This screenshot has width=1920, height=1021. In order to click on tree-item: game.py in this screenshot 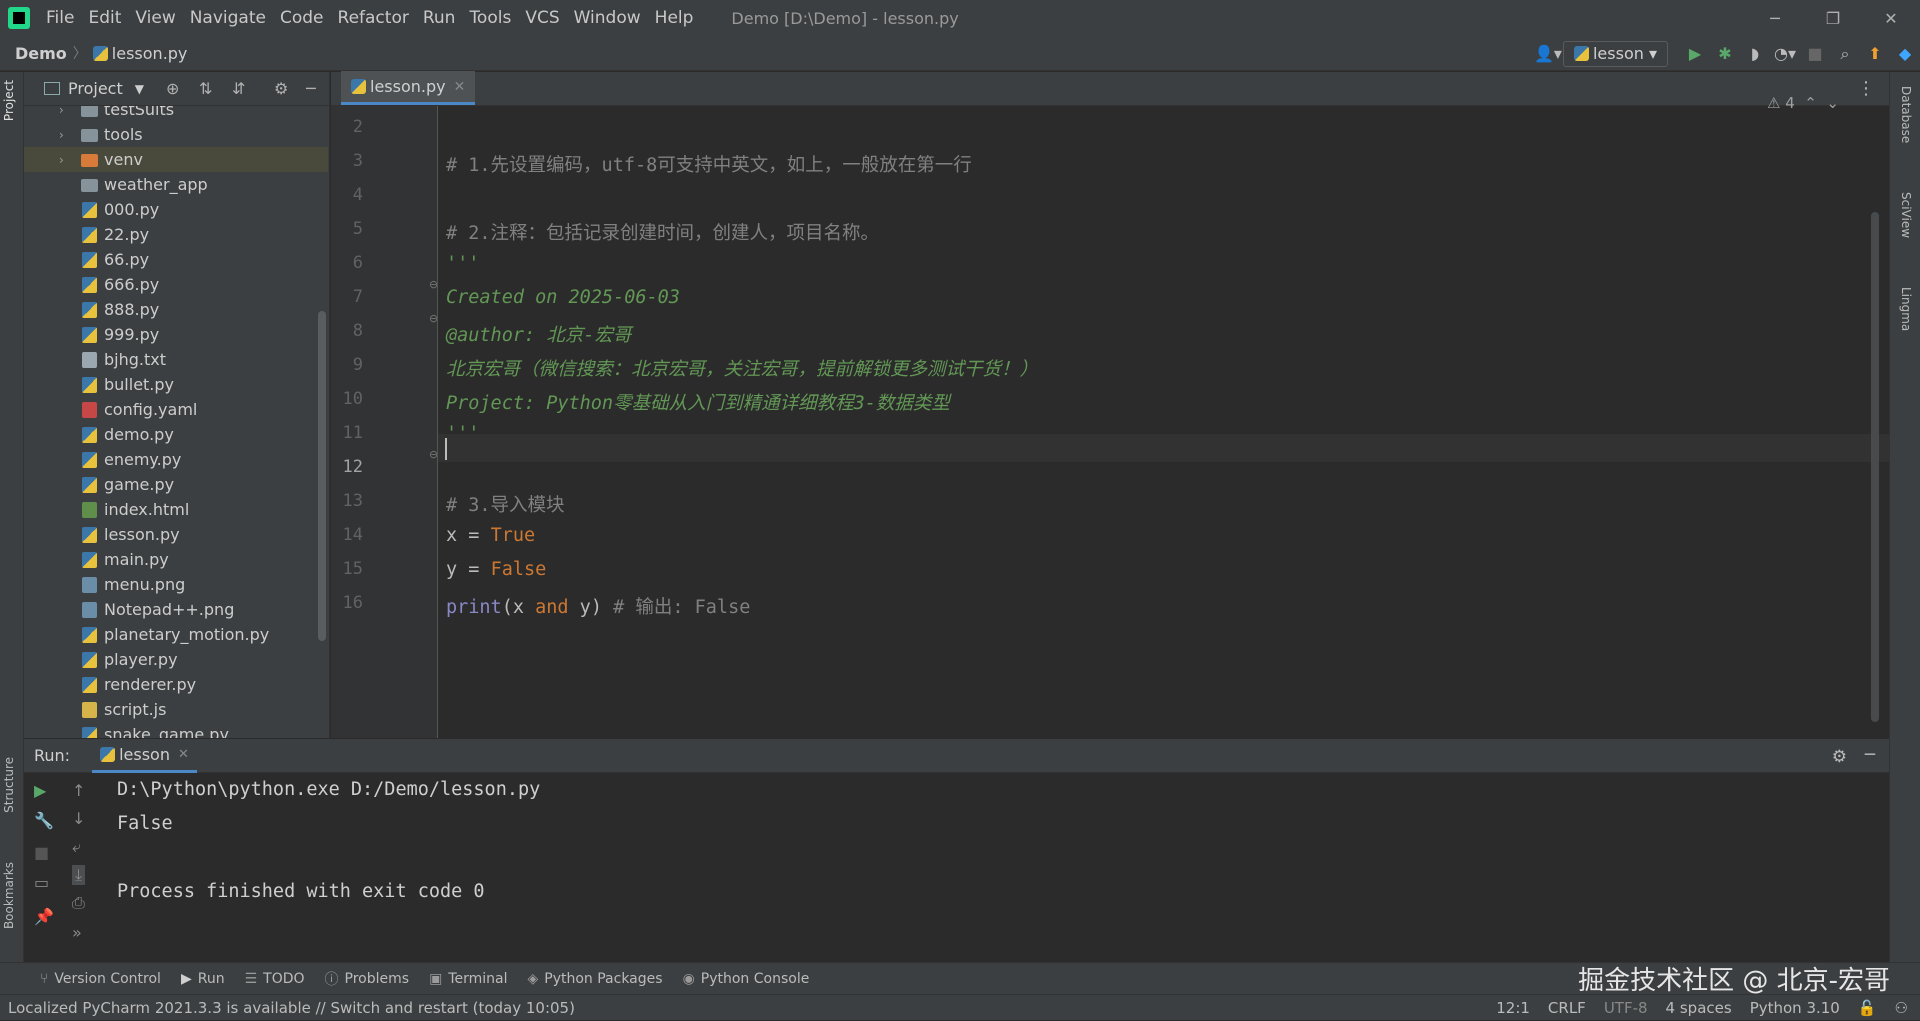, I will do `click(176, 484)`.